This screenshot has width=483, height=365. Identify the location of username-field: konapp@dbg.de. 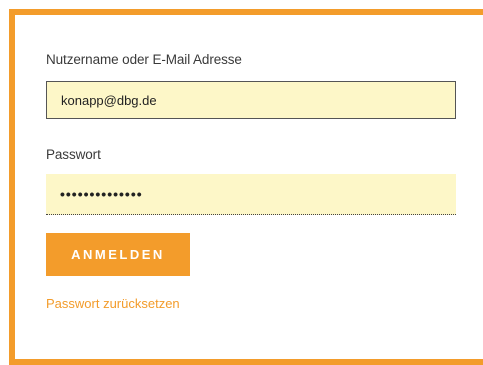
(251, 100).